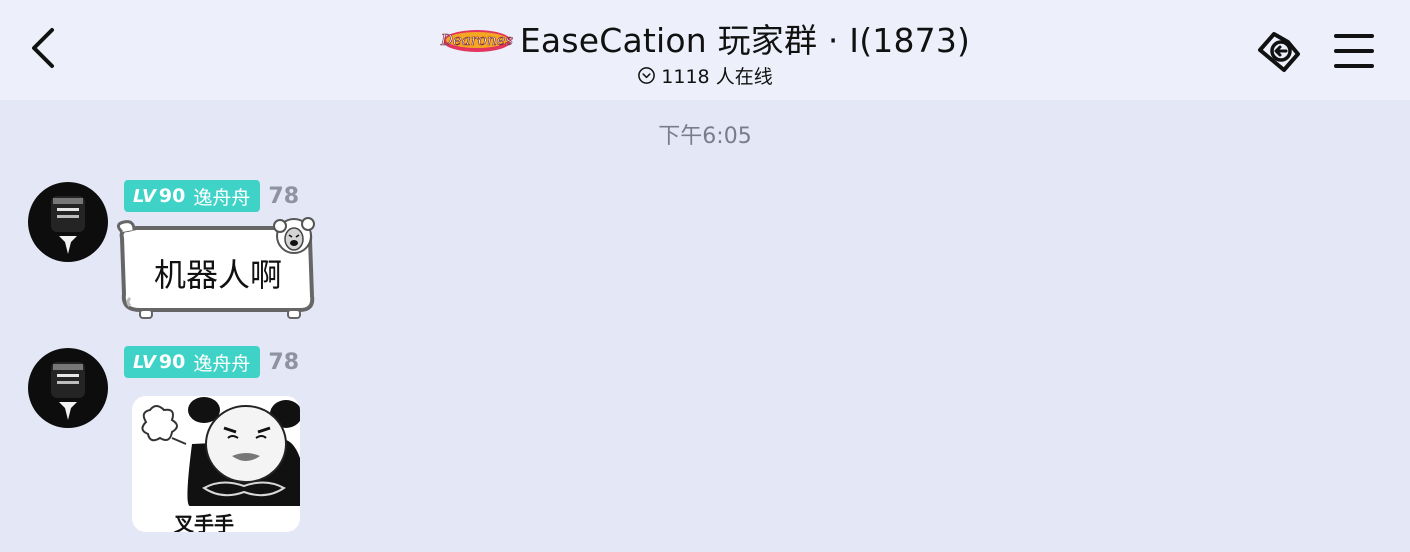  What do you see at coordinates (204, 522) in the screenshot?
I see `sticker-caption: 叉手手` at bounding box center [204, 522].